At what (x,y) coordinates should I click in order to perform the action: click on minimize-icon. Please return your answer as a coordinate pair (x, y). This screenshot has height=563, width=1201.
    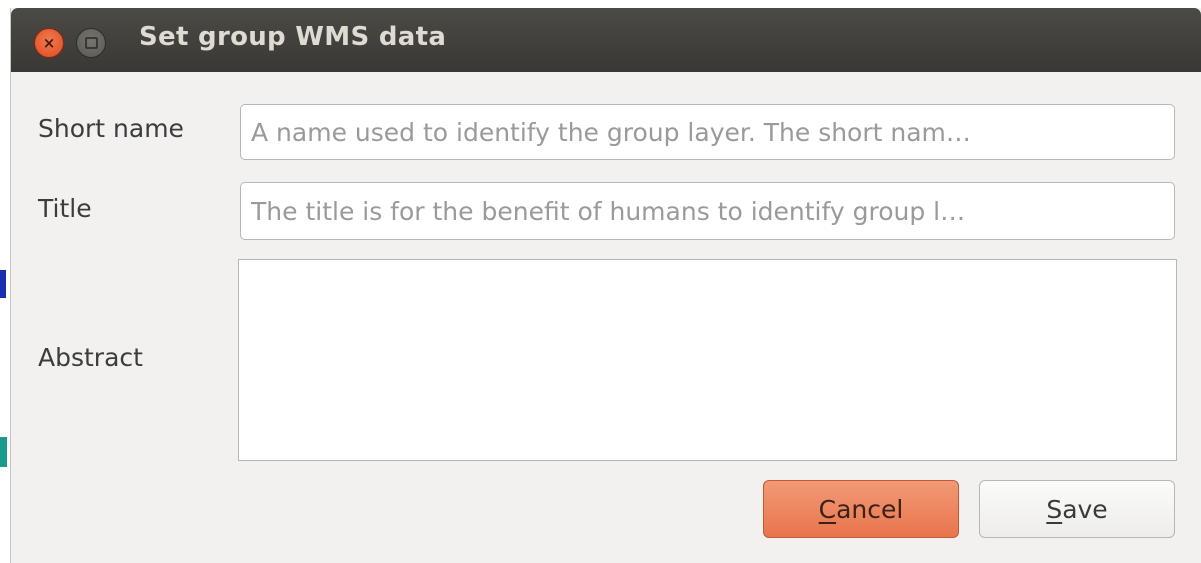
    Looking at the image, I should click on (91, 43).